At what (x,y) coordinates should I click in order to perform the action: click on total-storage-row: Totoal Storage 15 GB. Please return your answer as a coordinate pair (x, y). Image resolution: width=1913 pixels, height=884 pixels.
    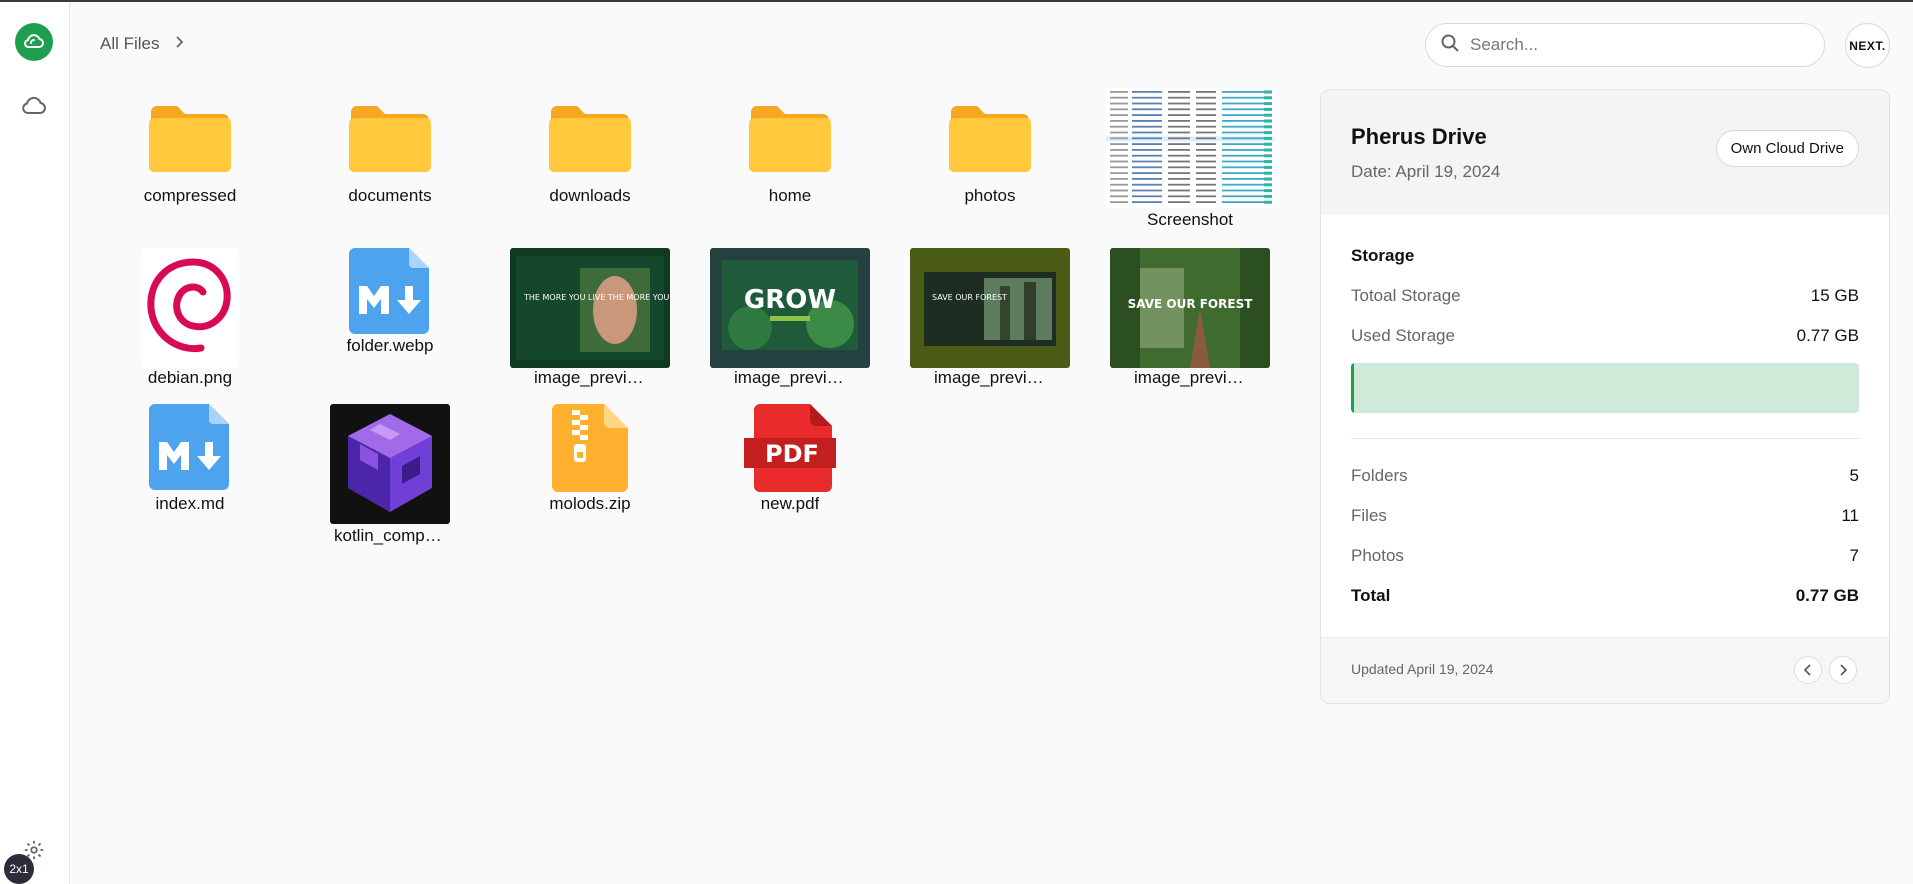
    Looking at the image, I should click on (1605, 296).